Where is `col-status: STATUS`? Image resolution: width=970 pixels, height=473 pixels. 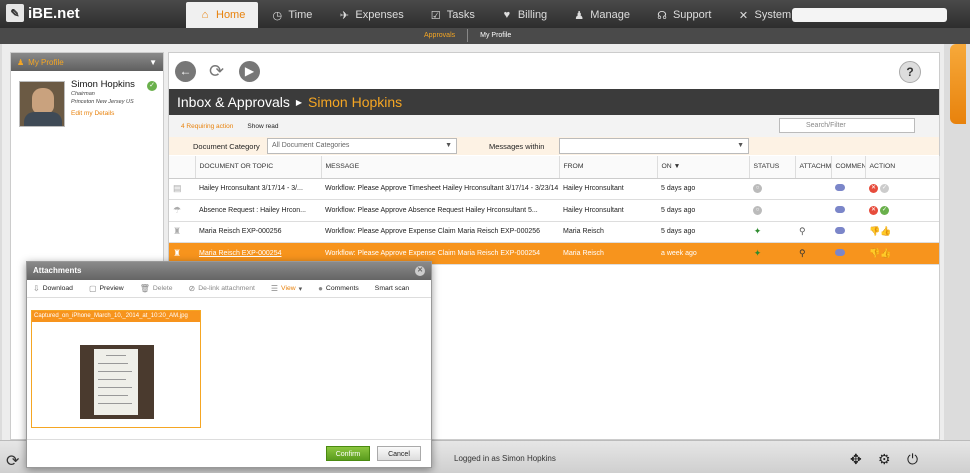
col-status: STATUS is located at coordinates (772, 167).